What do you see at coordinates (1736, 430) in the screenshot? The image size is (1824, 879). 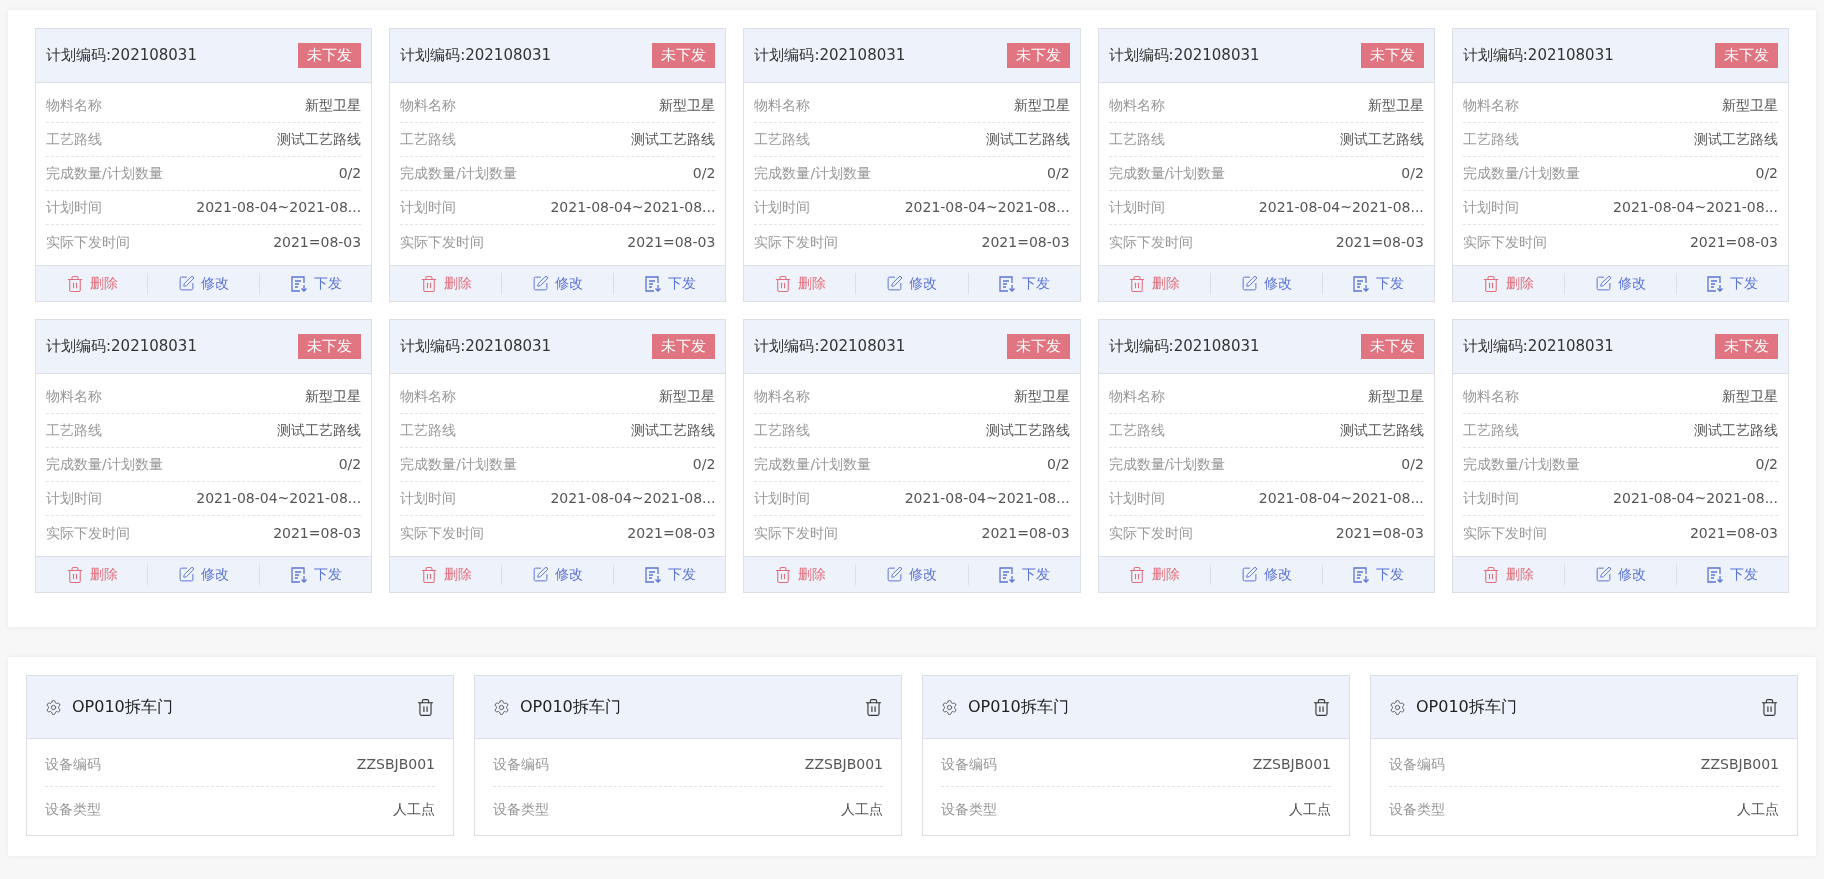 I see `field-value: 测试工艺路线` at bounding box center [1736, 430].